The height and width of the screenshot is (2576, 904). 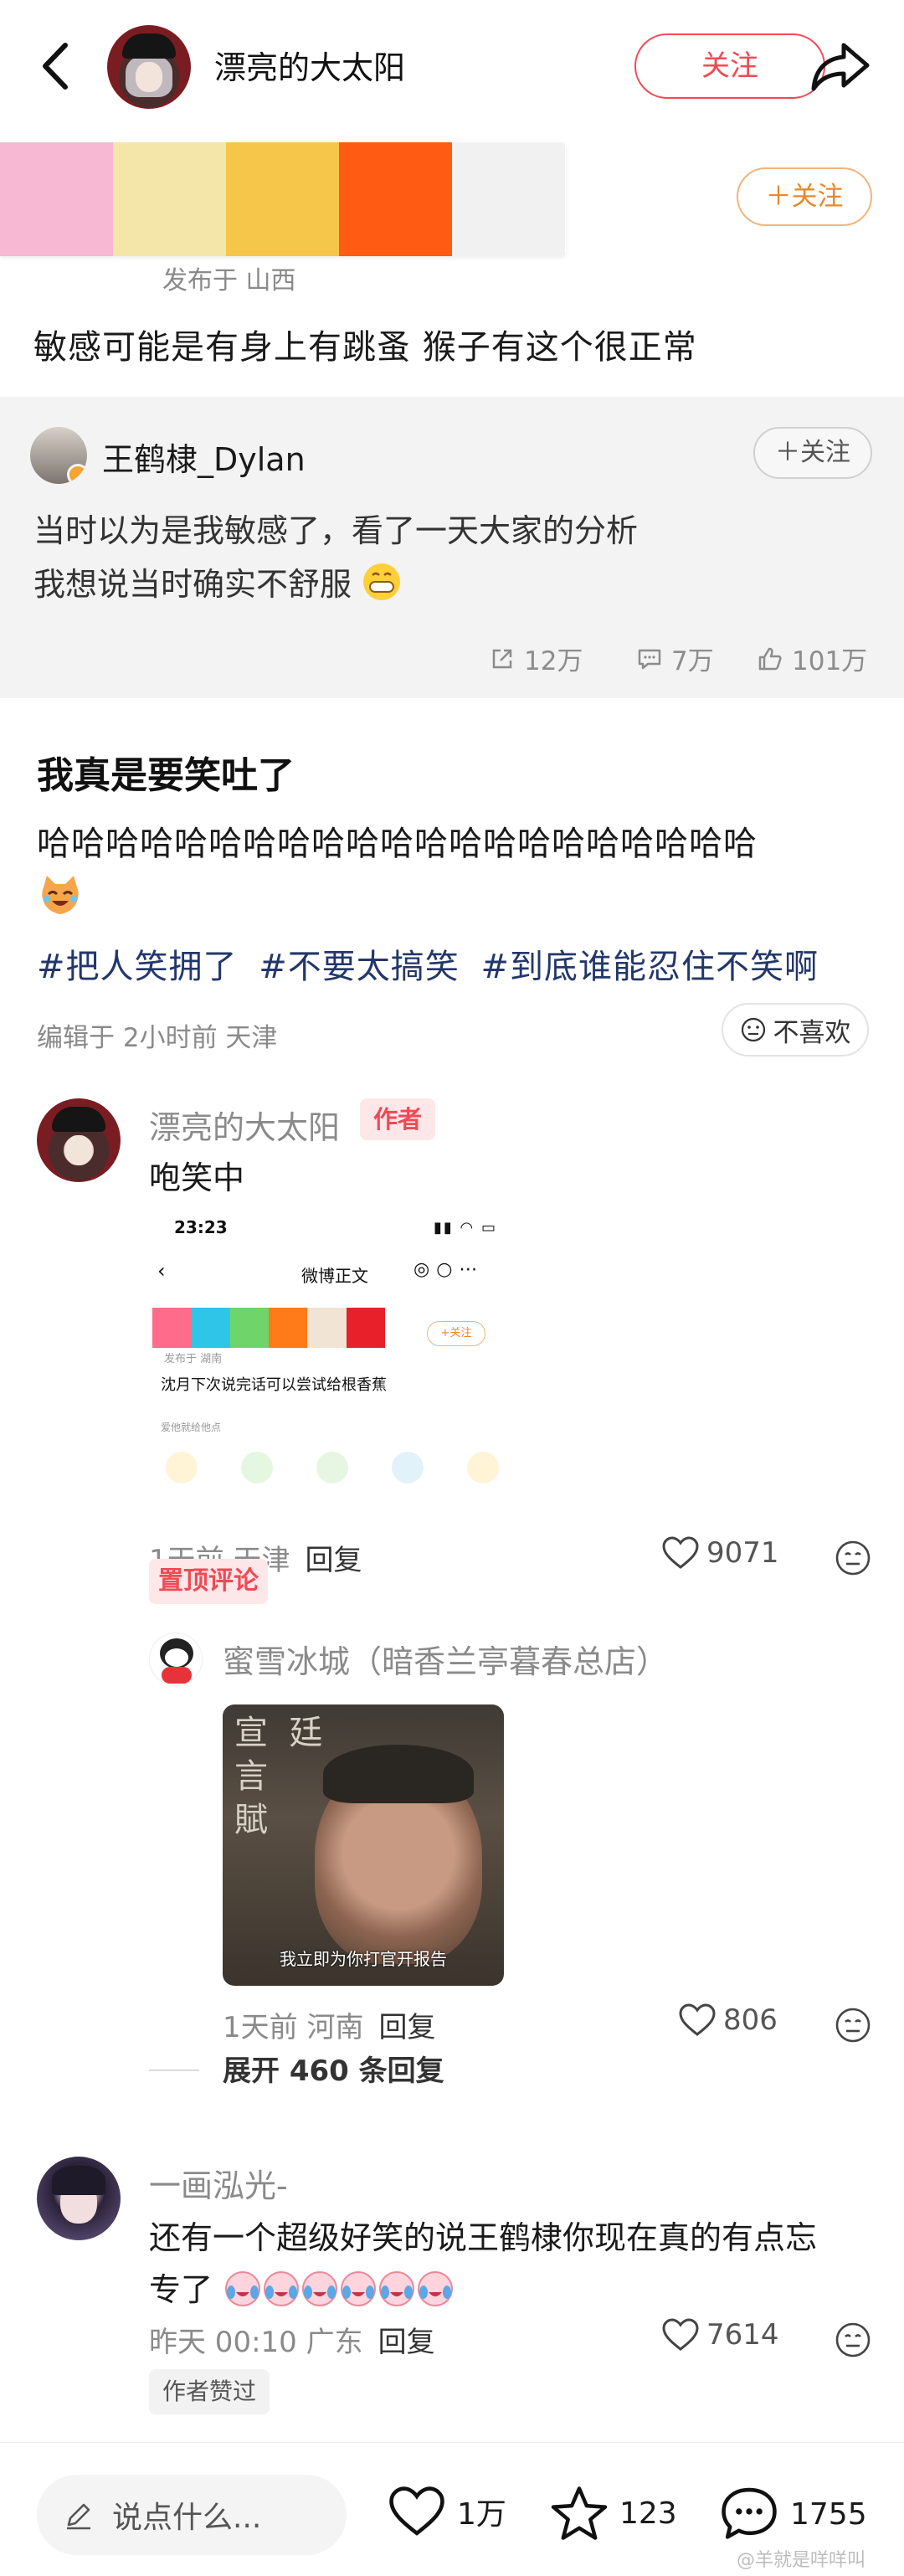 What do you see at coordinates (339, 2288) in the screenshot?
I see `crying-laugh-emoji-icon` at bounding box center [339, 2288].